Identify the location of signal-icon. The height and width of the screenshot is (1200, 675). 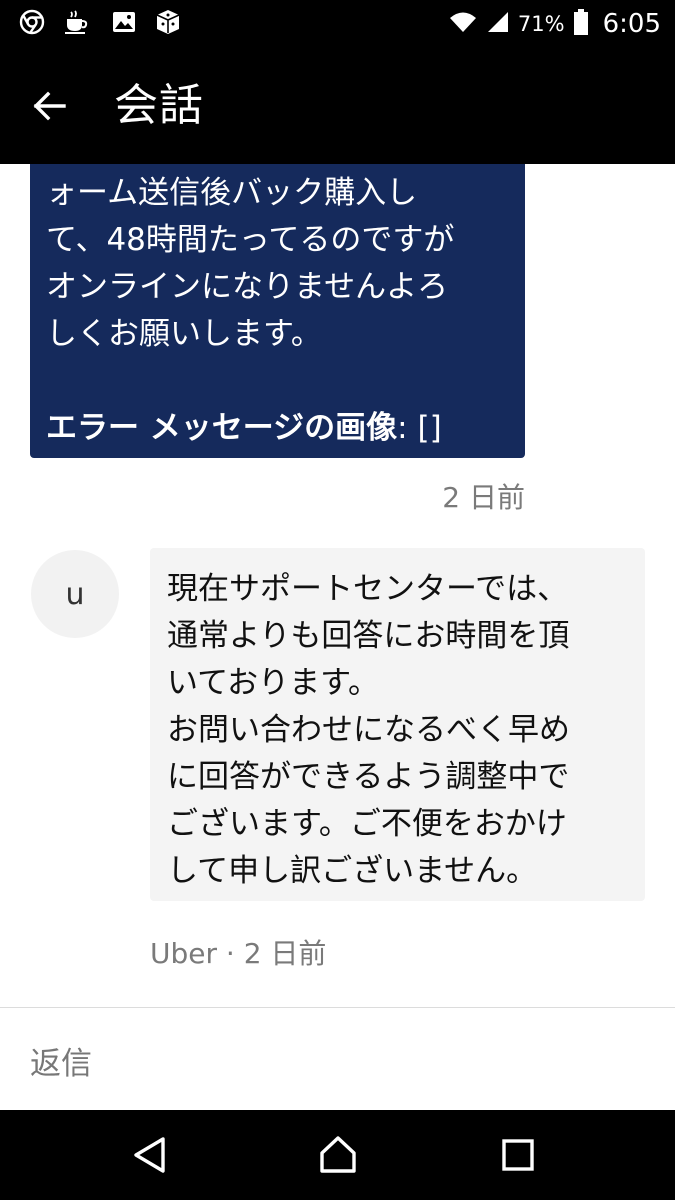
(498, 24).